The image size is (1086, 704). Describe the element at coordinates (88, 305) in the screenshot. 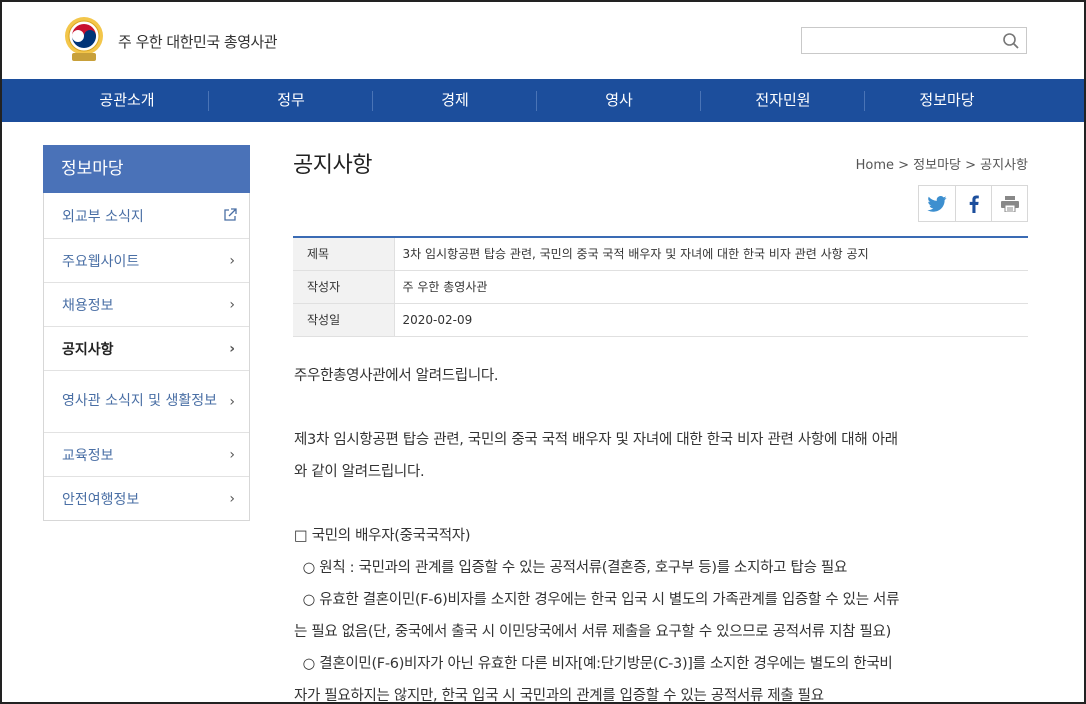

I see `sidebar-item-label: 채용정보` at that location.